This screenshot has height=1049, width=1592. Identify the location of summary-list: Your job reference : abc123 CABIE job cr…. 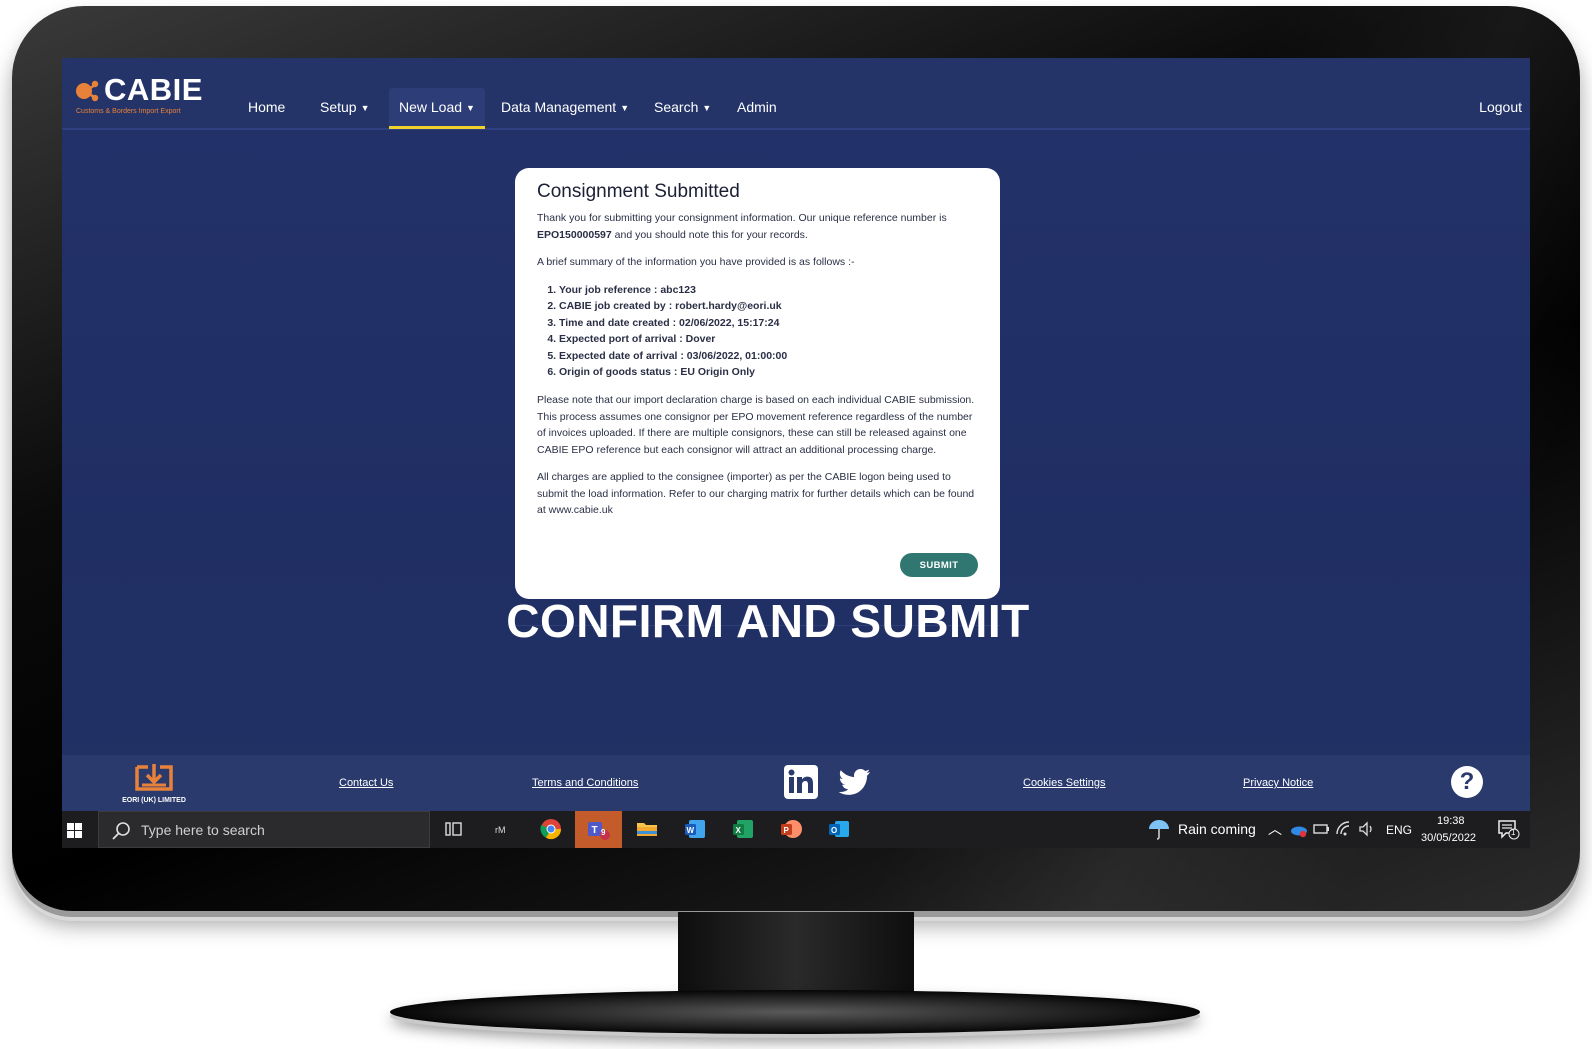
(757, 332).